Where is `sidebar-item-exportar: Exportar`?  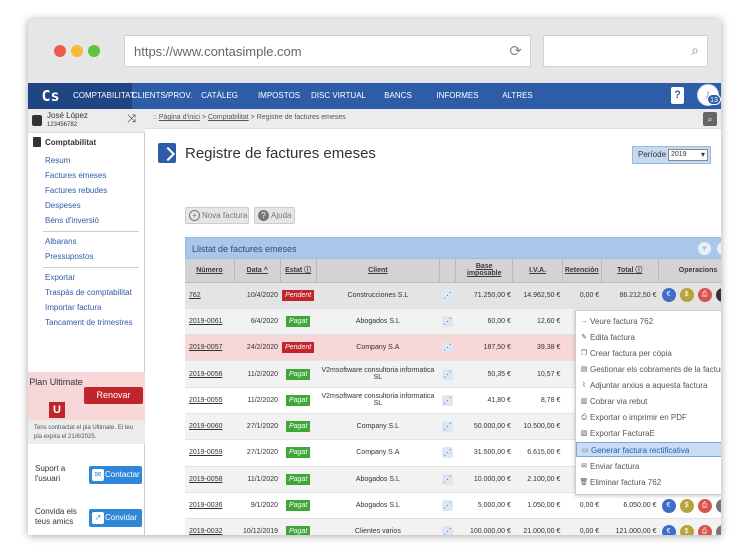 sidebar-item-exportar: Exportar is located at coordinates (60, 277).